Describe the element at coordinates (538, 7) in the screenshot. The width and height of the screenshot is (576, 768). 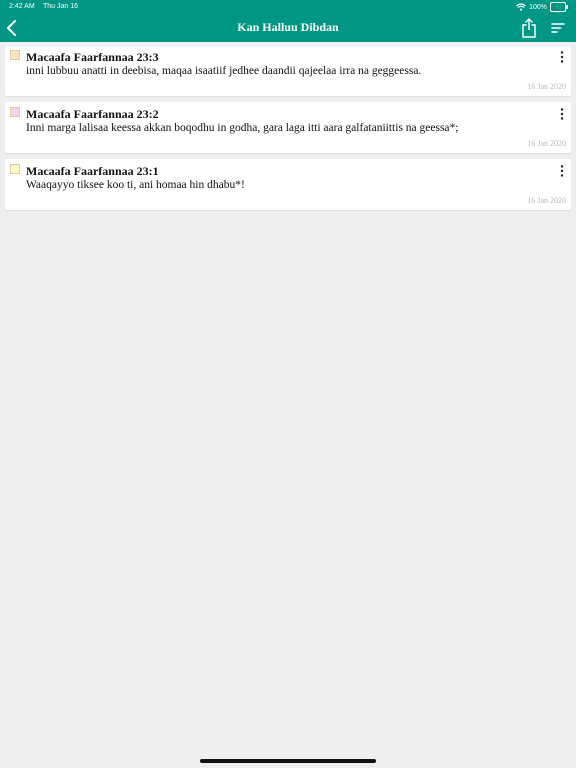
I see `battery-percent: 100%` at that location.